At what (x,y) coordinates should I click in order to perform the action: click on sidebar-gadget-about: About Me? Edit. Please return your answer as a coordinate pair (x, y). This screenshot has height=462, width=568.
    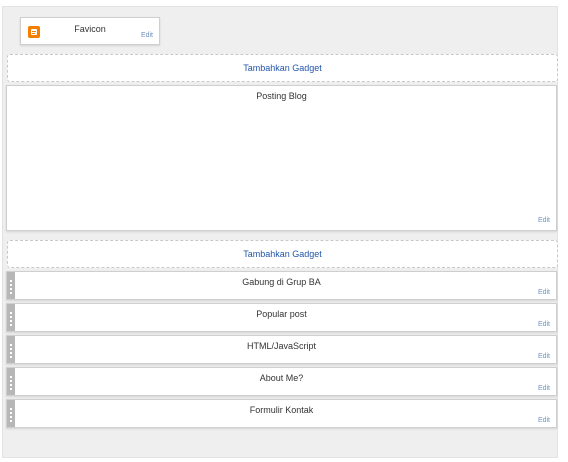
    Looking at the image, I should click on (281, 381).